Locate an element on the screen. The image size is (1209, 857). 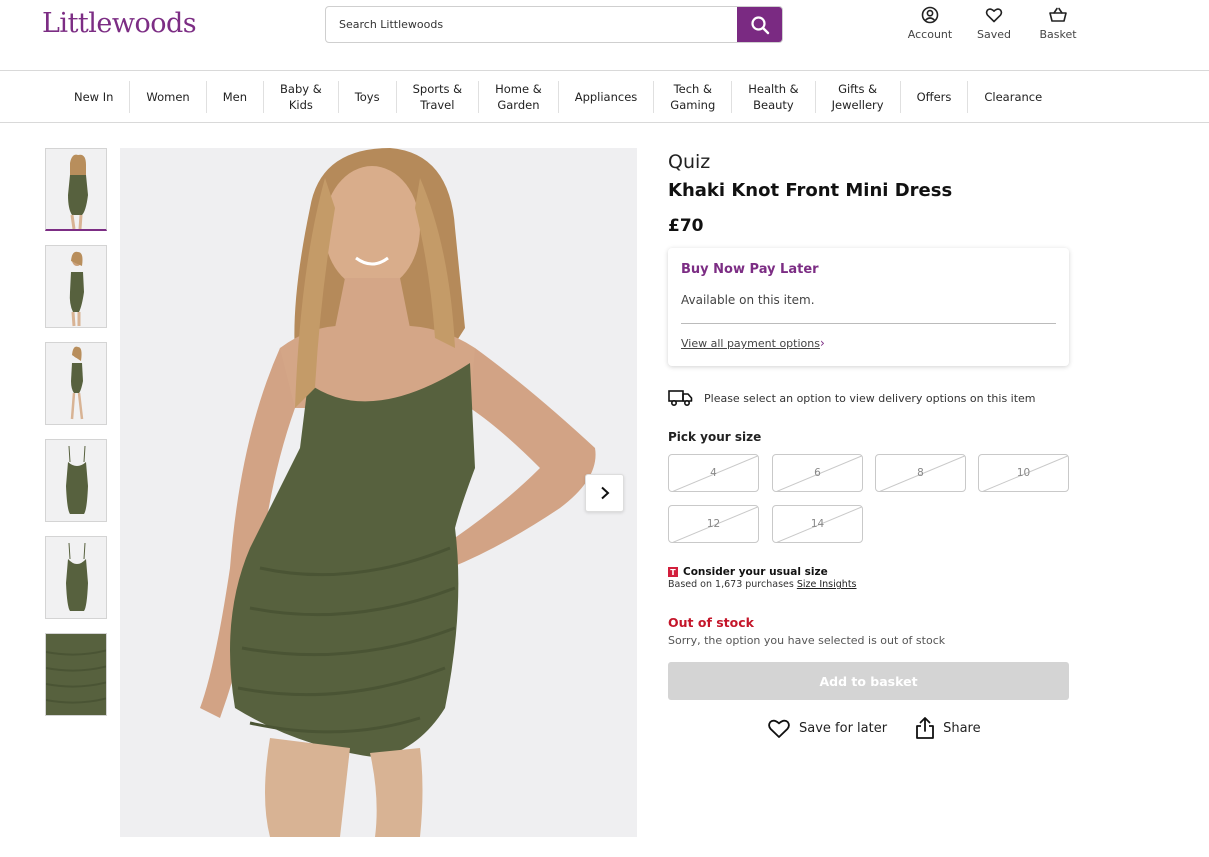
payment-options-link: View all payment options is located at coordinates (750, 343).